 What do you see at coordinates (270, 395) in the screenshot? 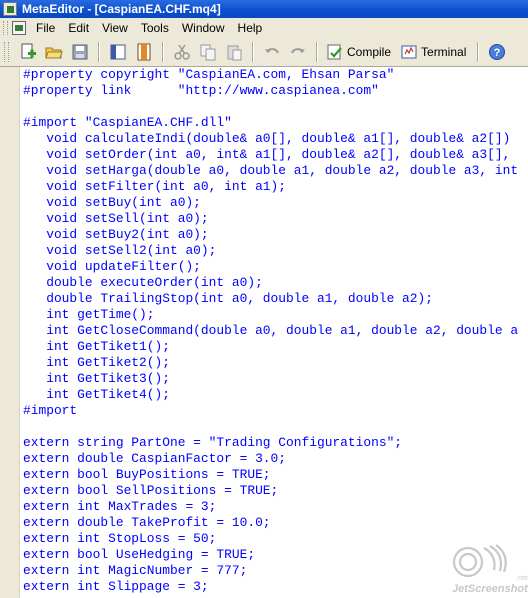
I see `code-line: int GetTiket4();` at bounding box center [270, 395].